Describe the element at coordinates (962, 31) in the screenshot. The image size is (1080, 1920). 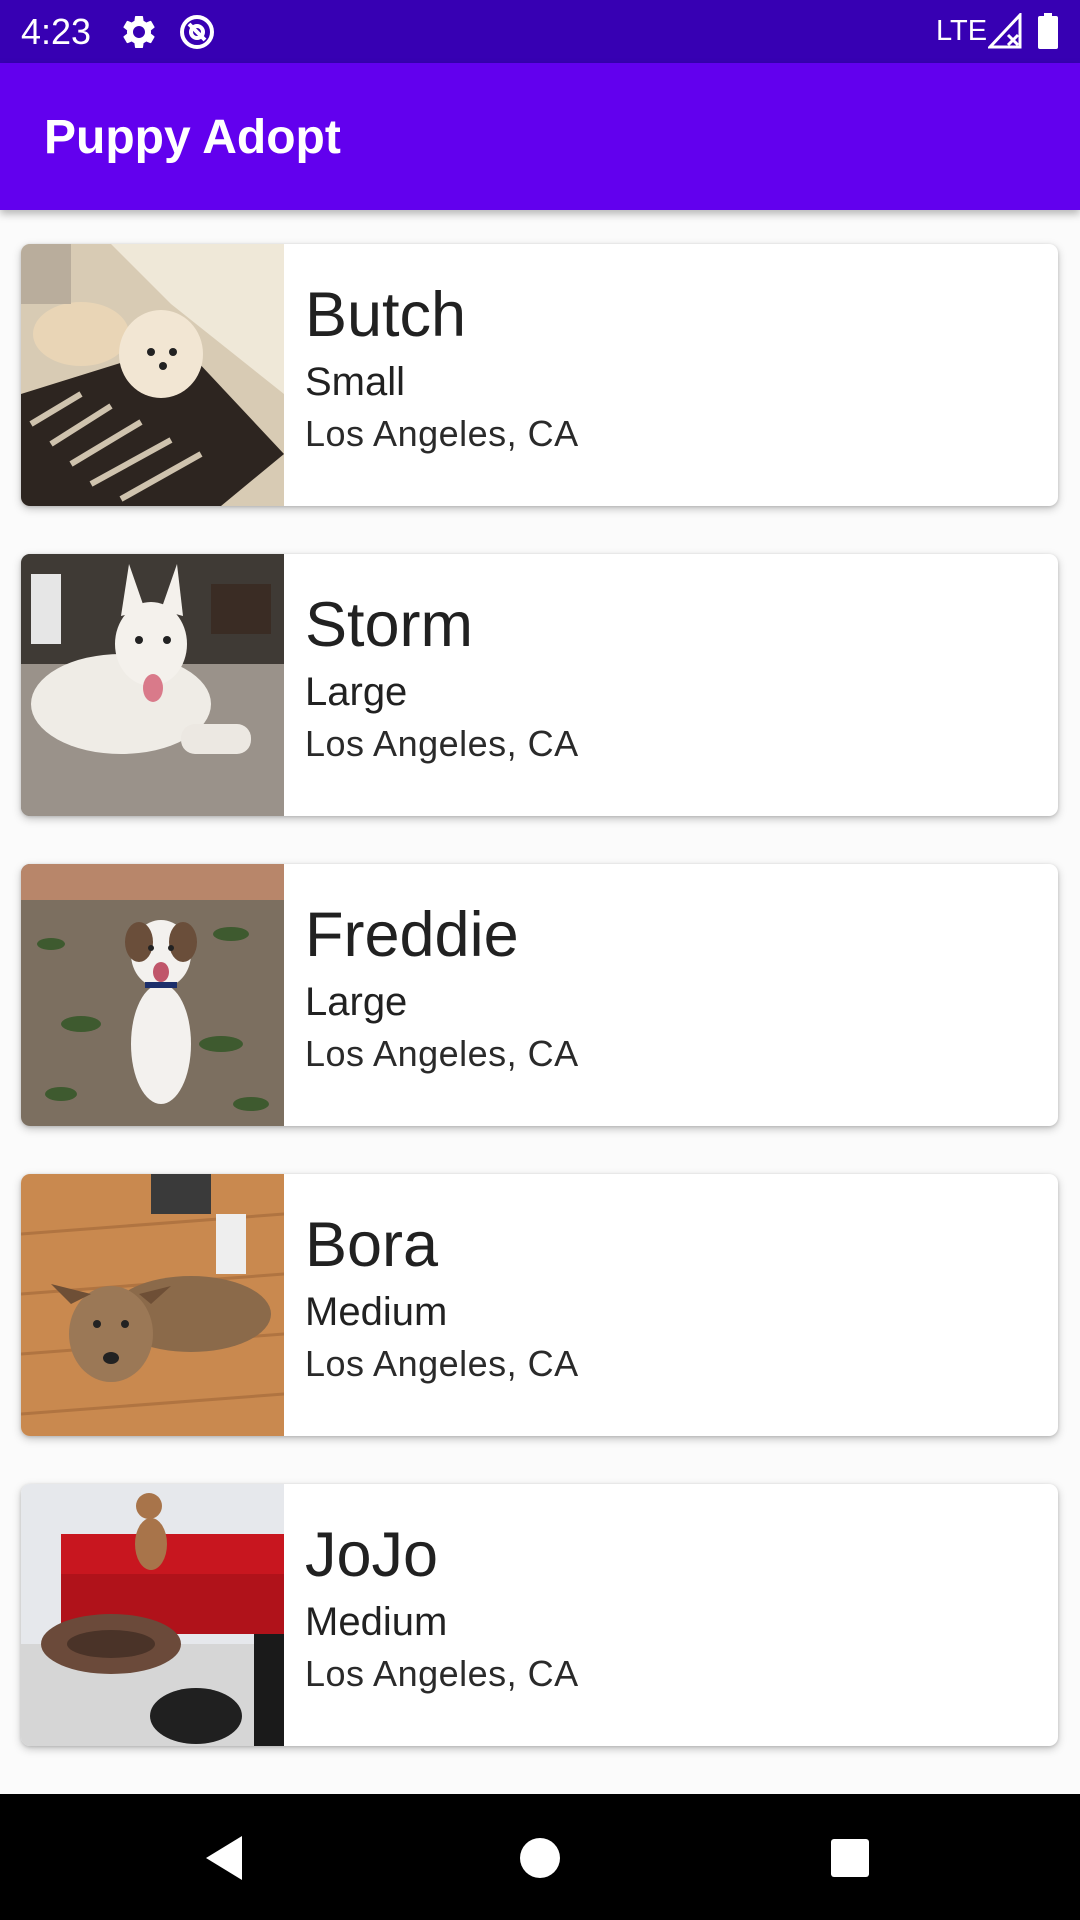
I see `network-type: LTE` at that location.